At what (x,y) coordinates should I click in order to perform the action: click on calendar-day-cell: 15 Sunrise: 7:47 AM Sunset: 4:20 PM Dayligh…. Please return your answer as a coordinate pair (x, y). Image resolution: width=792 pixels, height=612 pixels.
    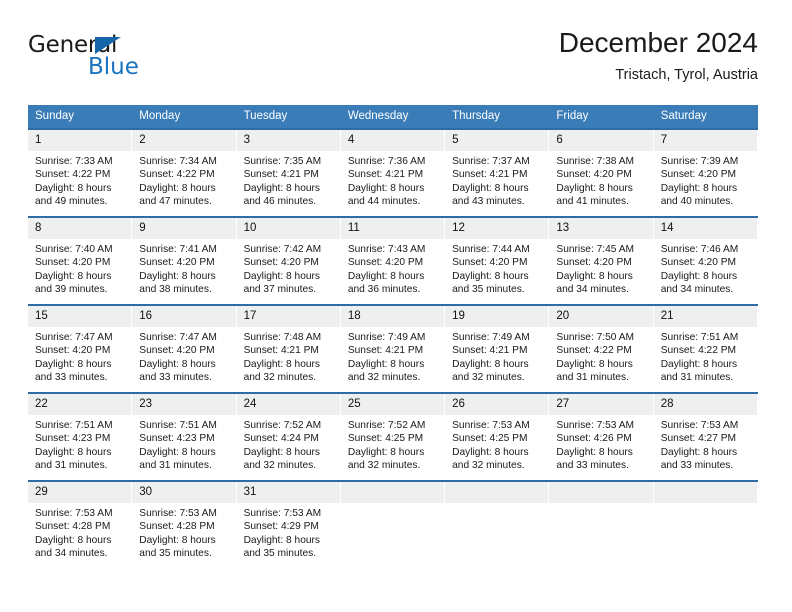
    Looking at the image, I should click on (80, 348).